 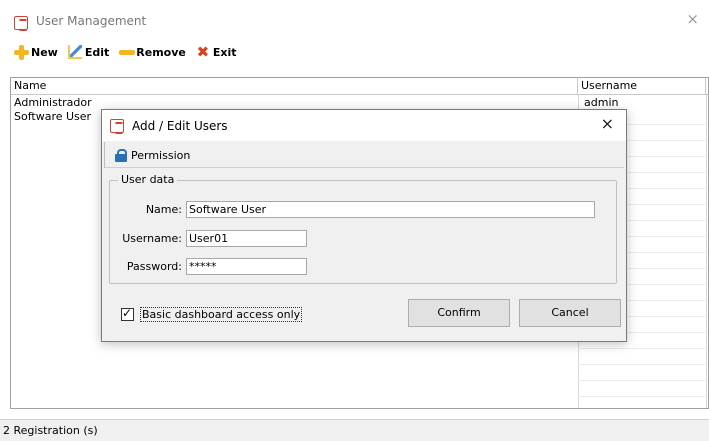 I want to click on grid-header: Name Username, so click(x=359, y=86).